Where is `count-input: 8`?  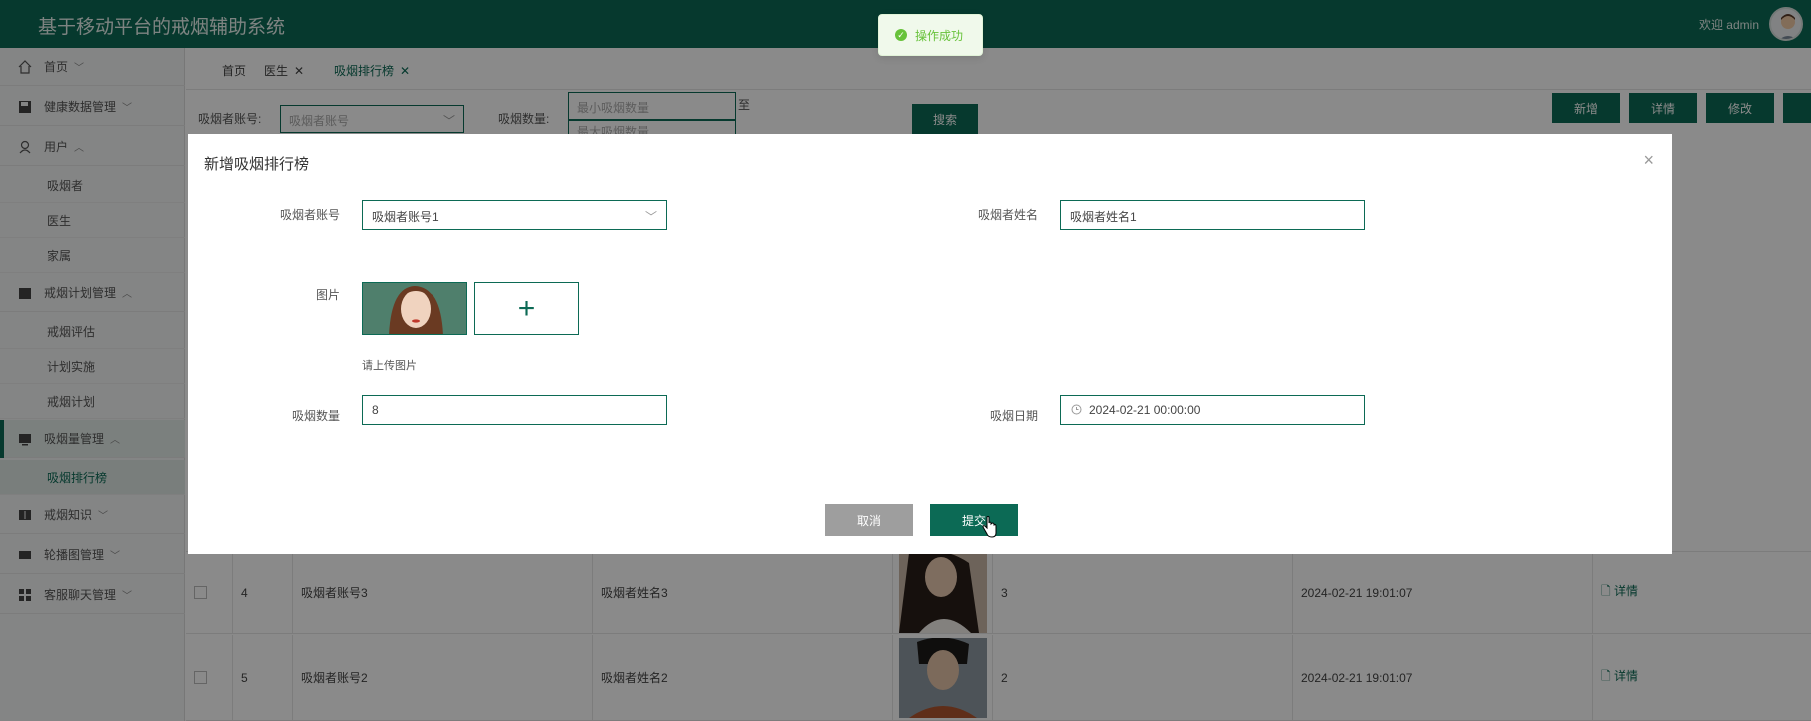 count-input: 8 is located at coordinates (514, 410).